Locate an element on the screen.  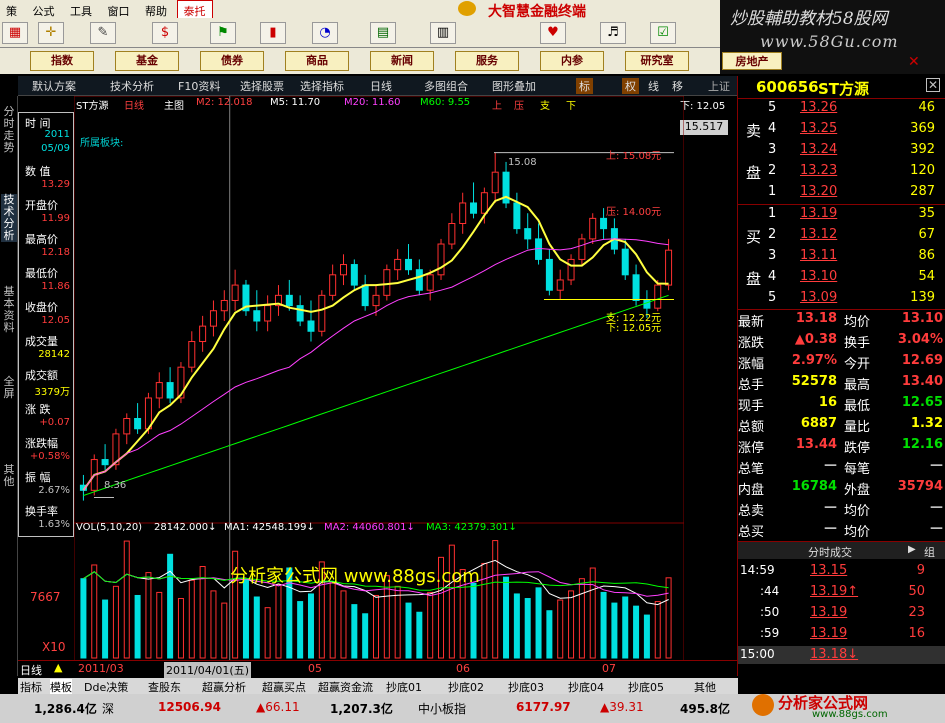
info-change-label: 涨 跌 is located at coordinates (38, 409).